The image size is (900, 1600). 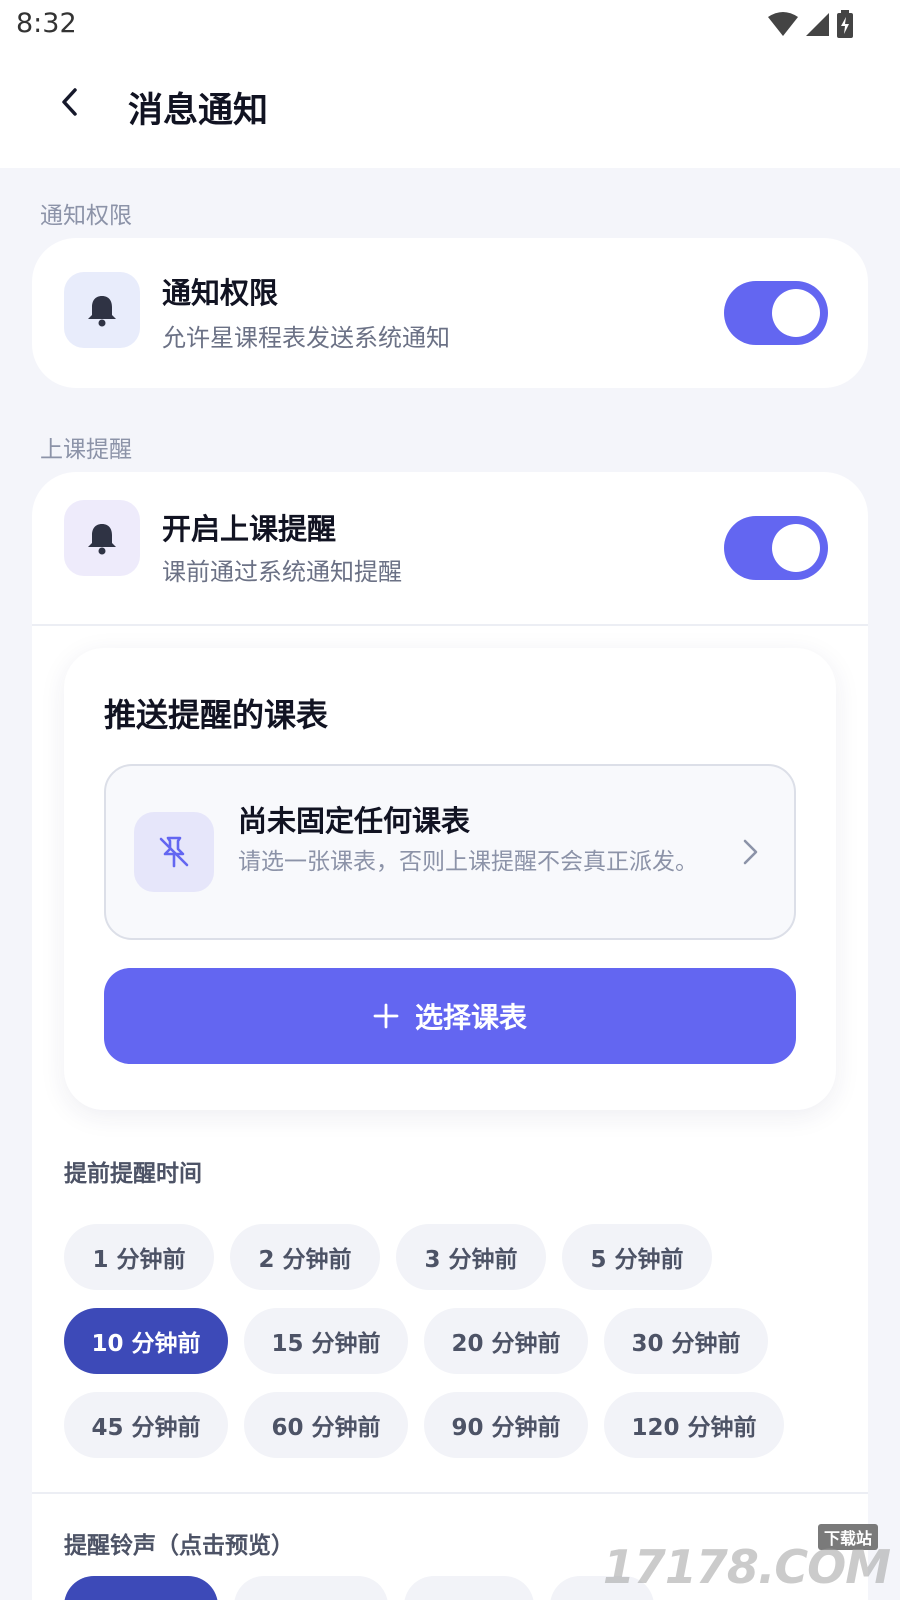 I want to click on select-schedule-button: 选择课表, so click(x=450, y=1016).